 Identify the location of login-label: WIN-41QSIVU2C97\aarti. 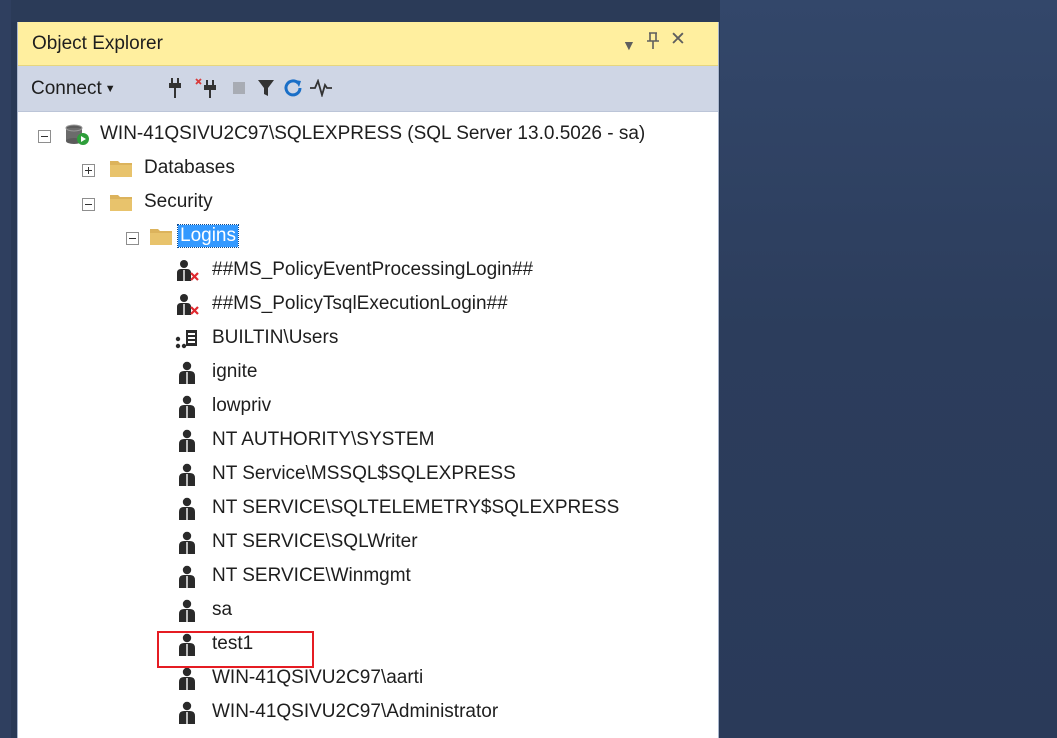
(318, 677).